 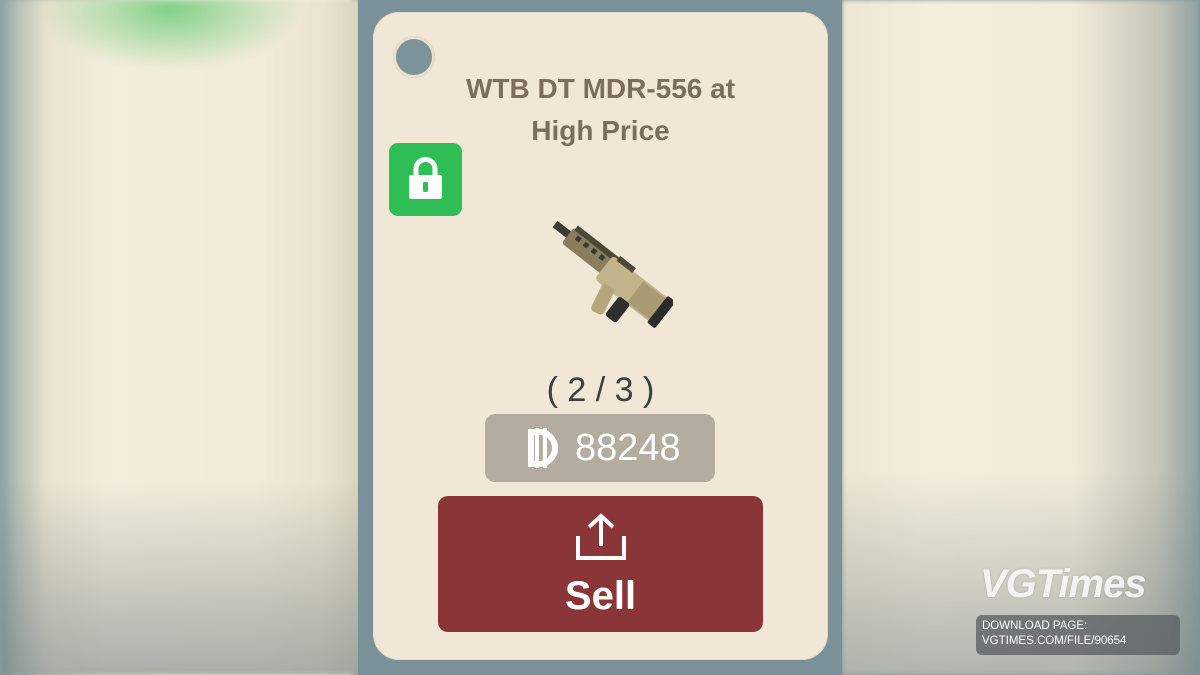 What do you see at coordinates (600, 564) in the screenshot?
I see `sell-button: Sell` at bounding box center [600, 564].